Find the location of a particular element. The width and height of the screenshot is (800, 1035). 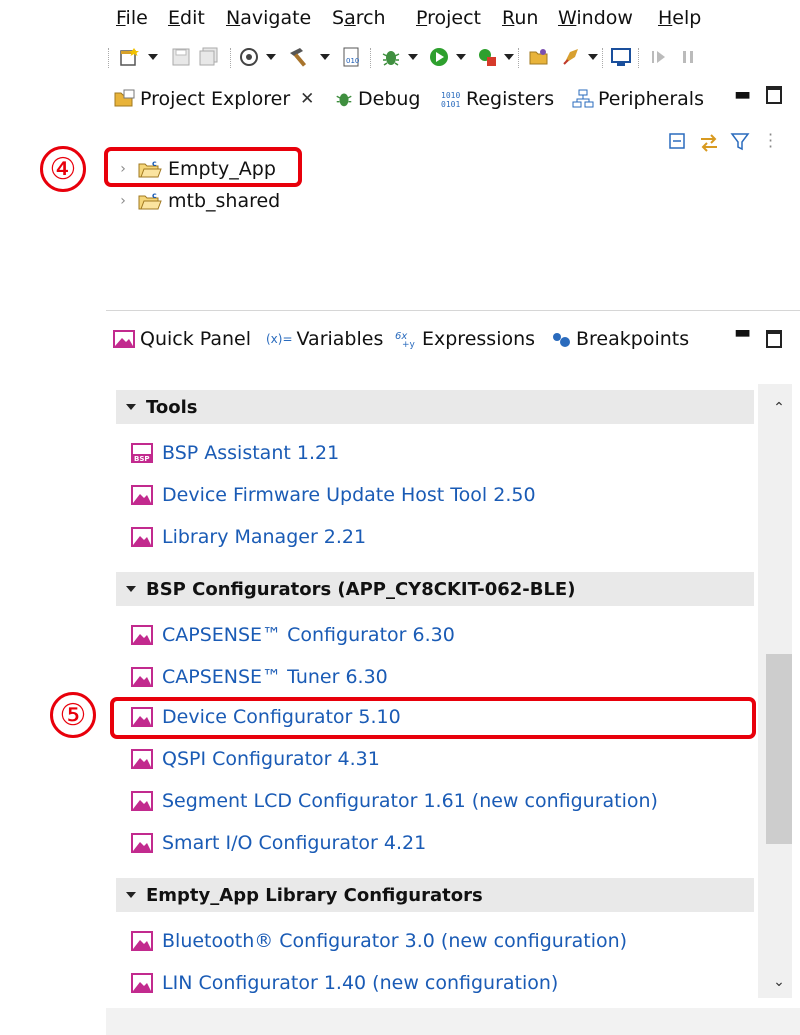

scrollbar-thumb is located at coordinates (779, 749).